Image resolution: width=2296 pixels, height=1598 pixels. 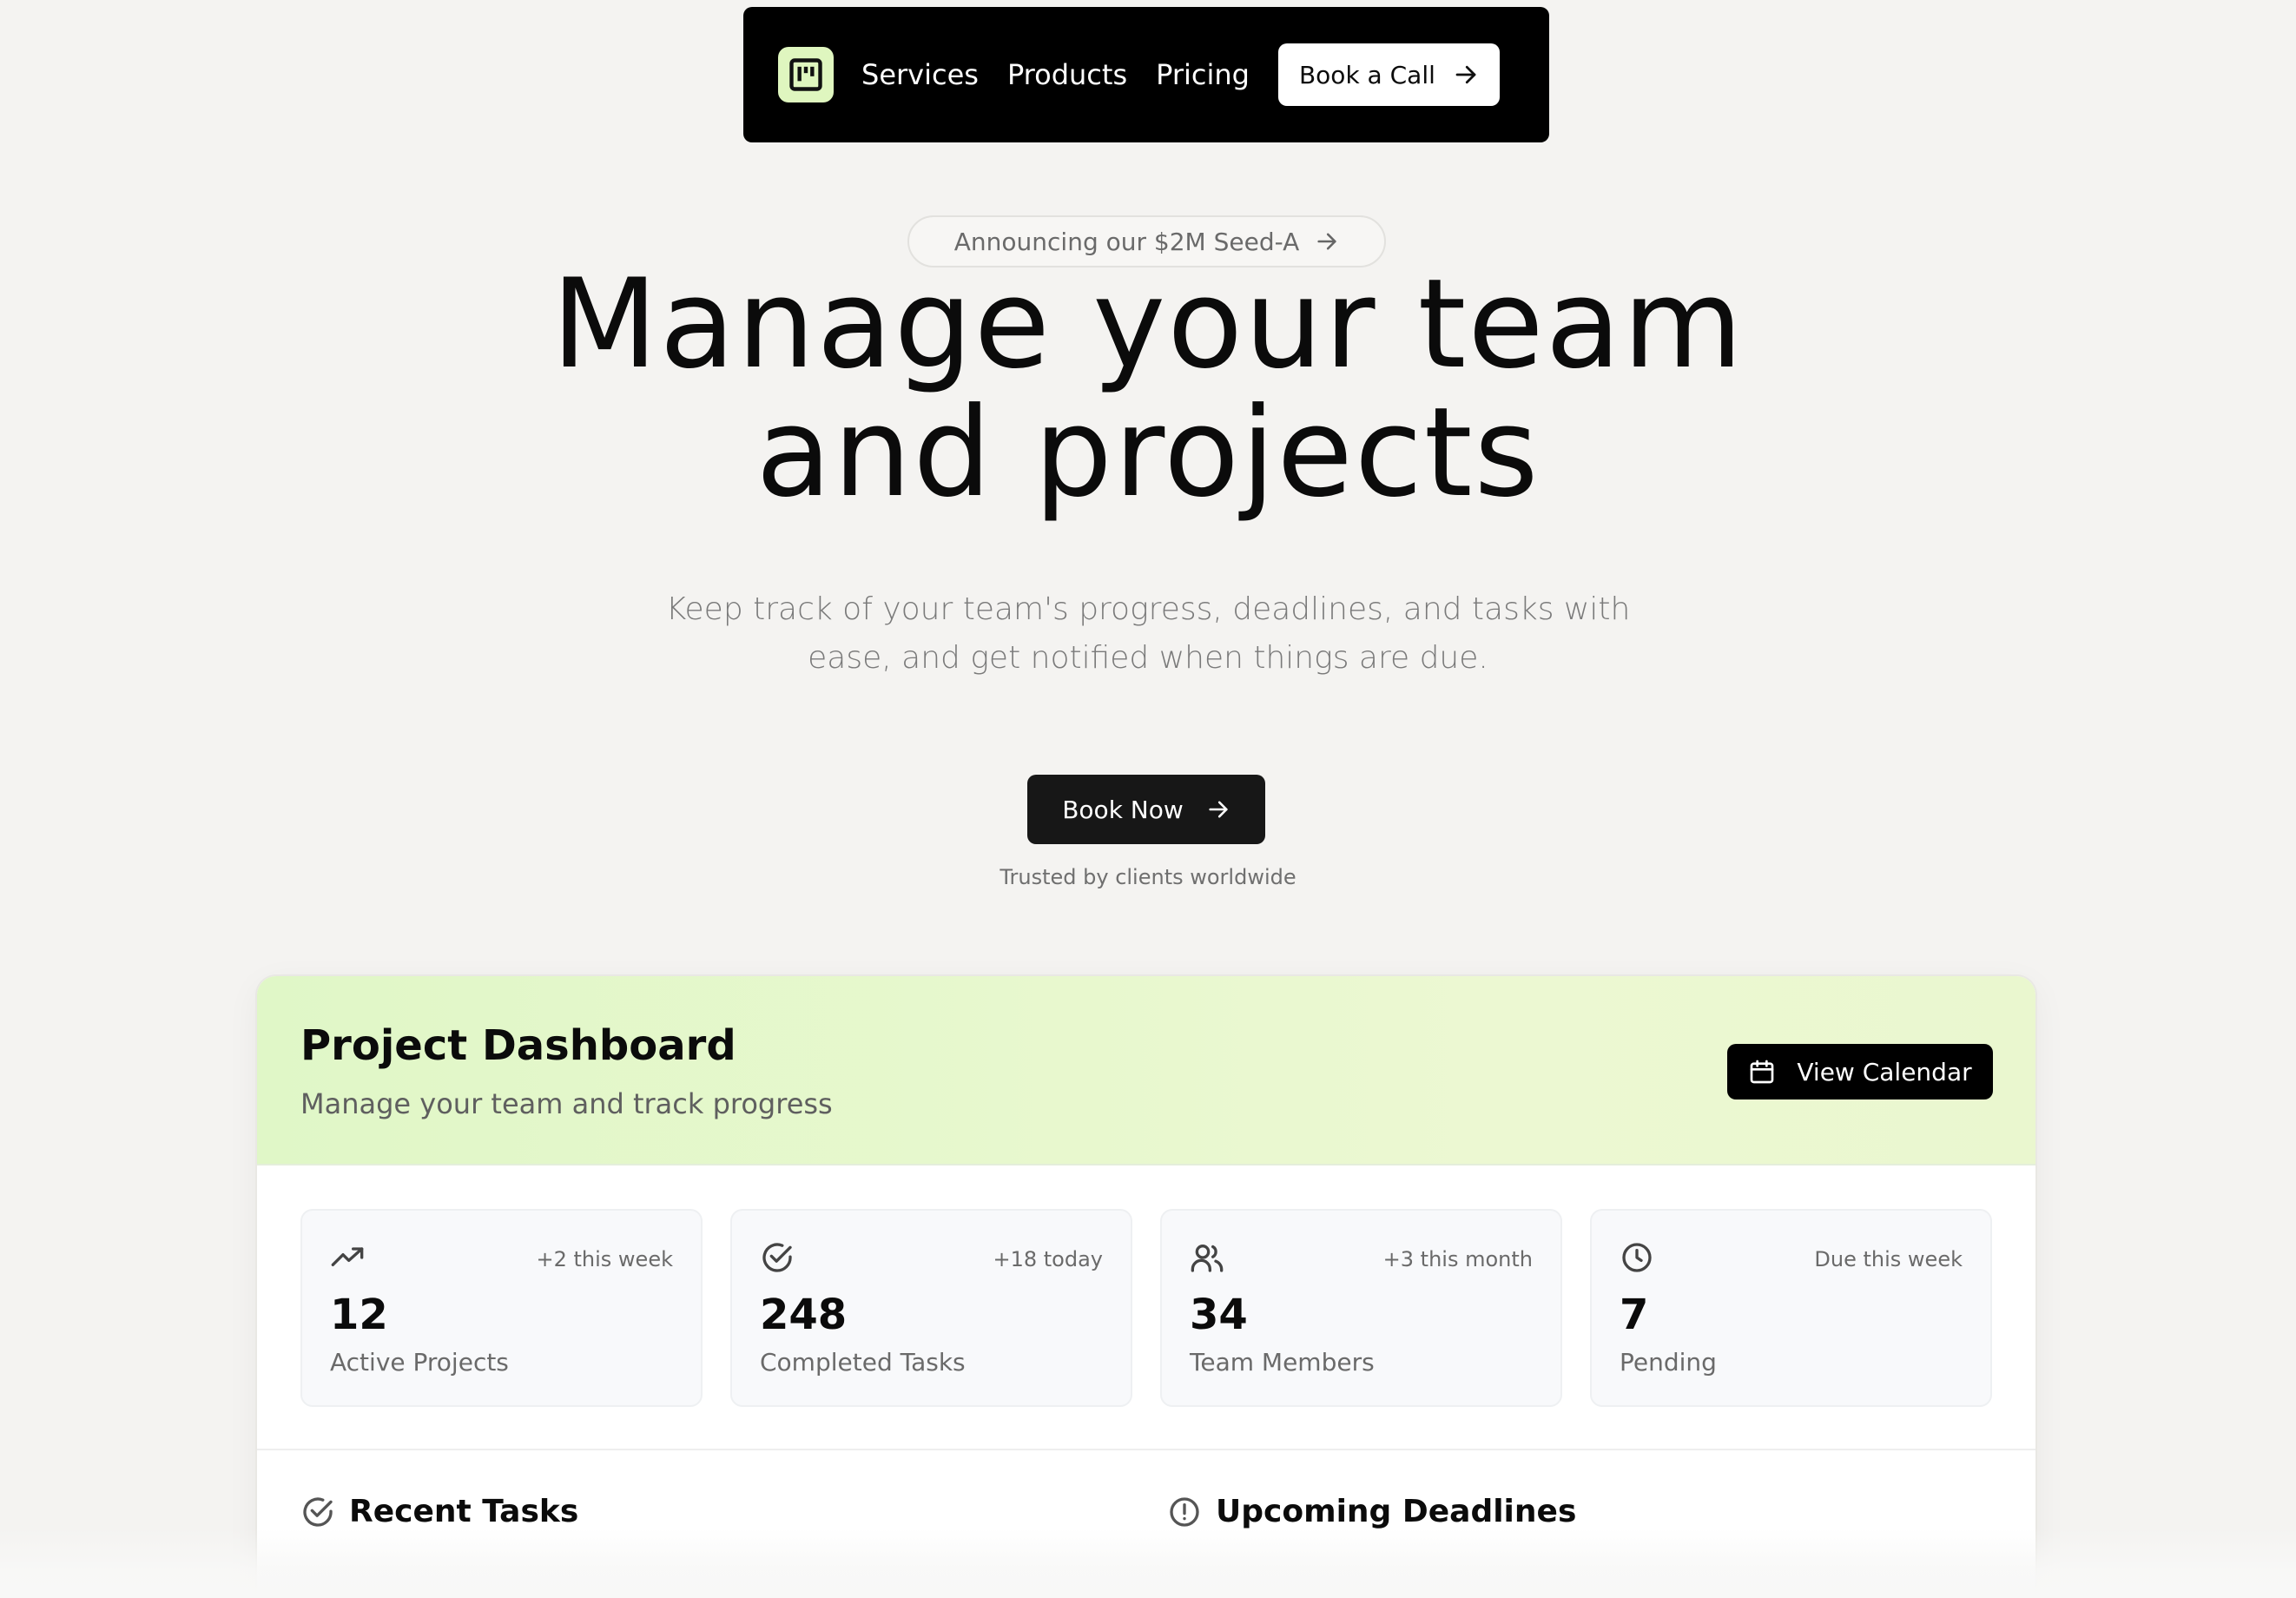 I want to click on bottom-fade, so click(x=1148, y=1563).